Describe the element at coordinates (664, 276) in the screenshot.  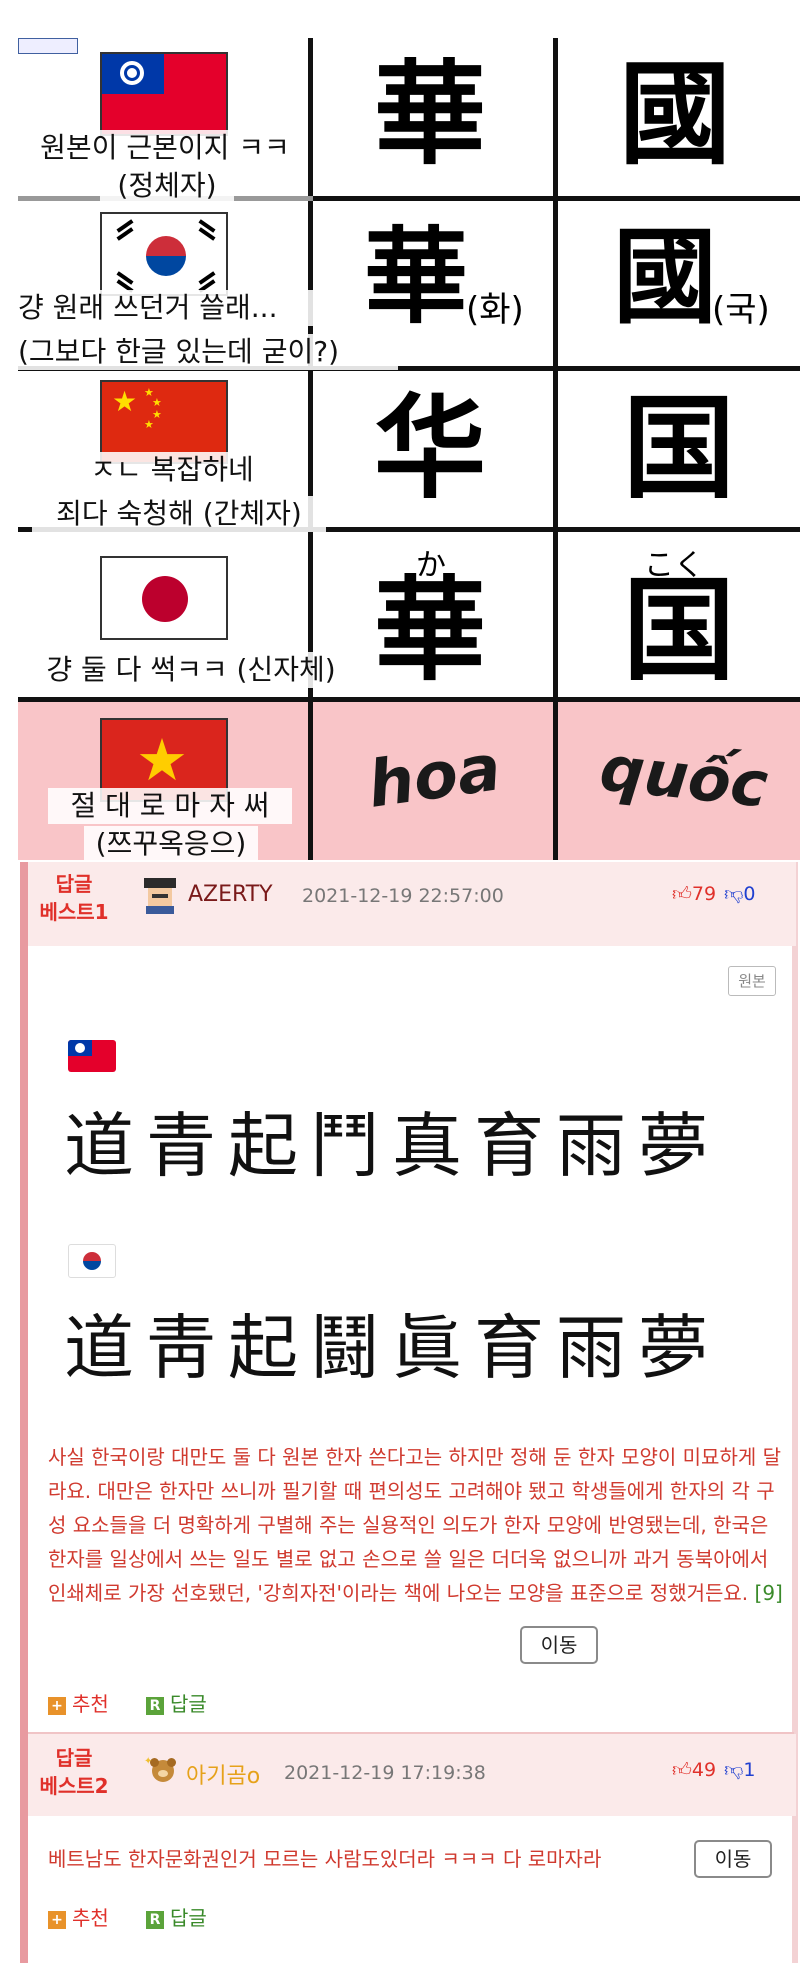
I see `korea-char-guo: 國` at that location.